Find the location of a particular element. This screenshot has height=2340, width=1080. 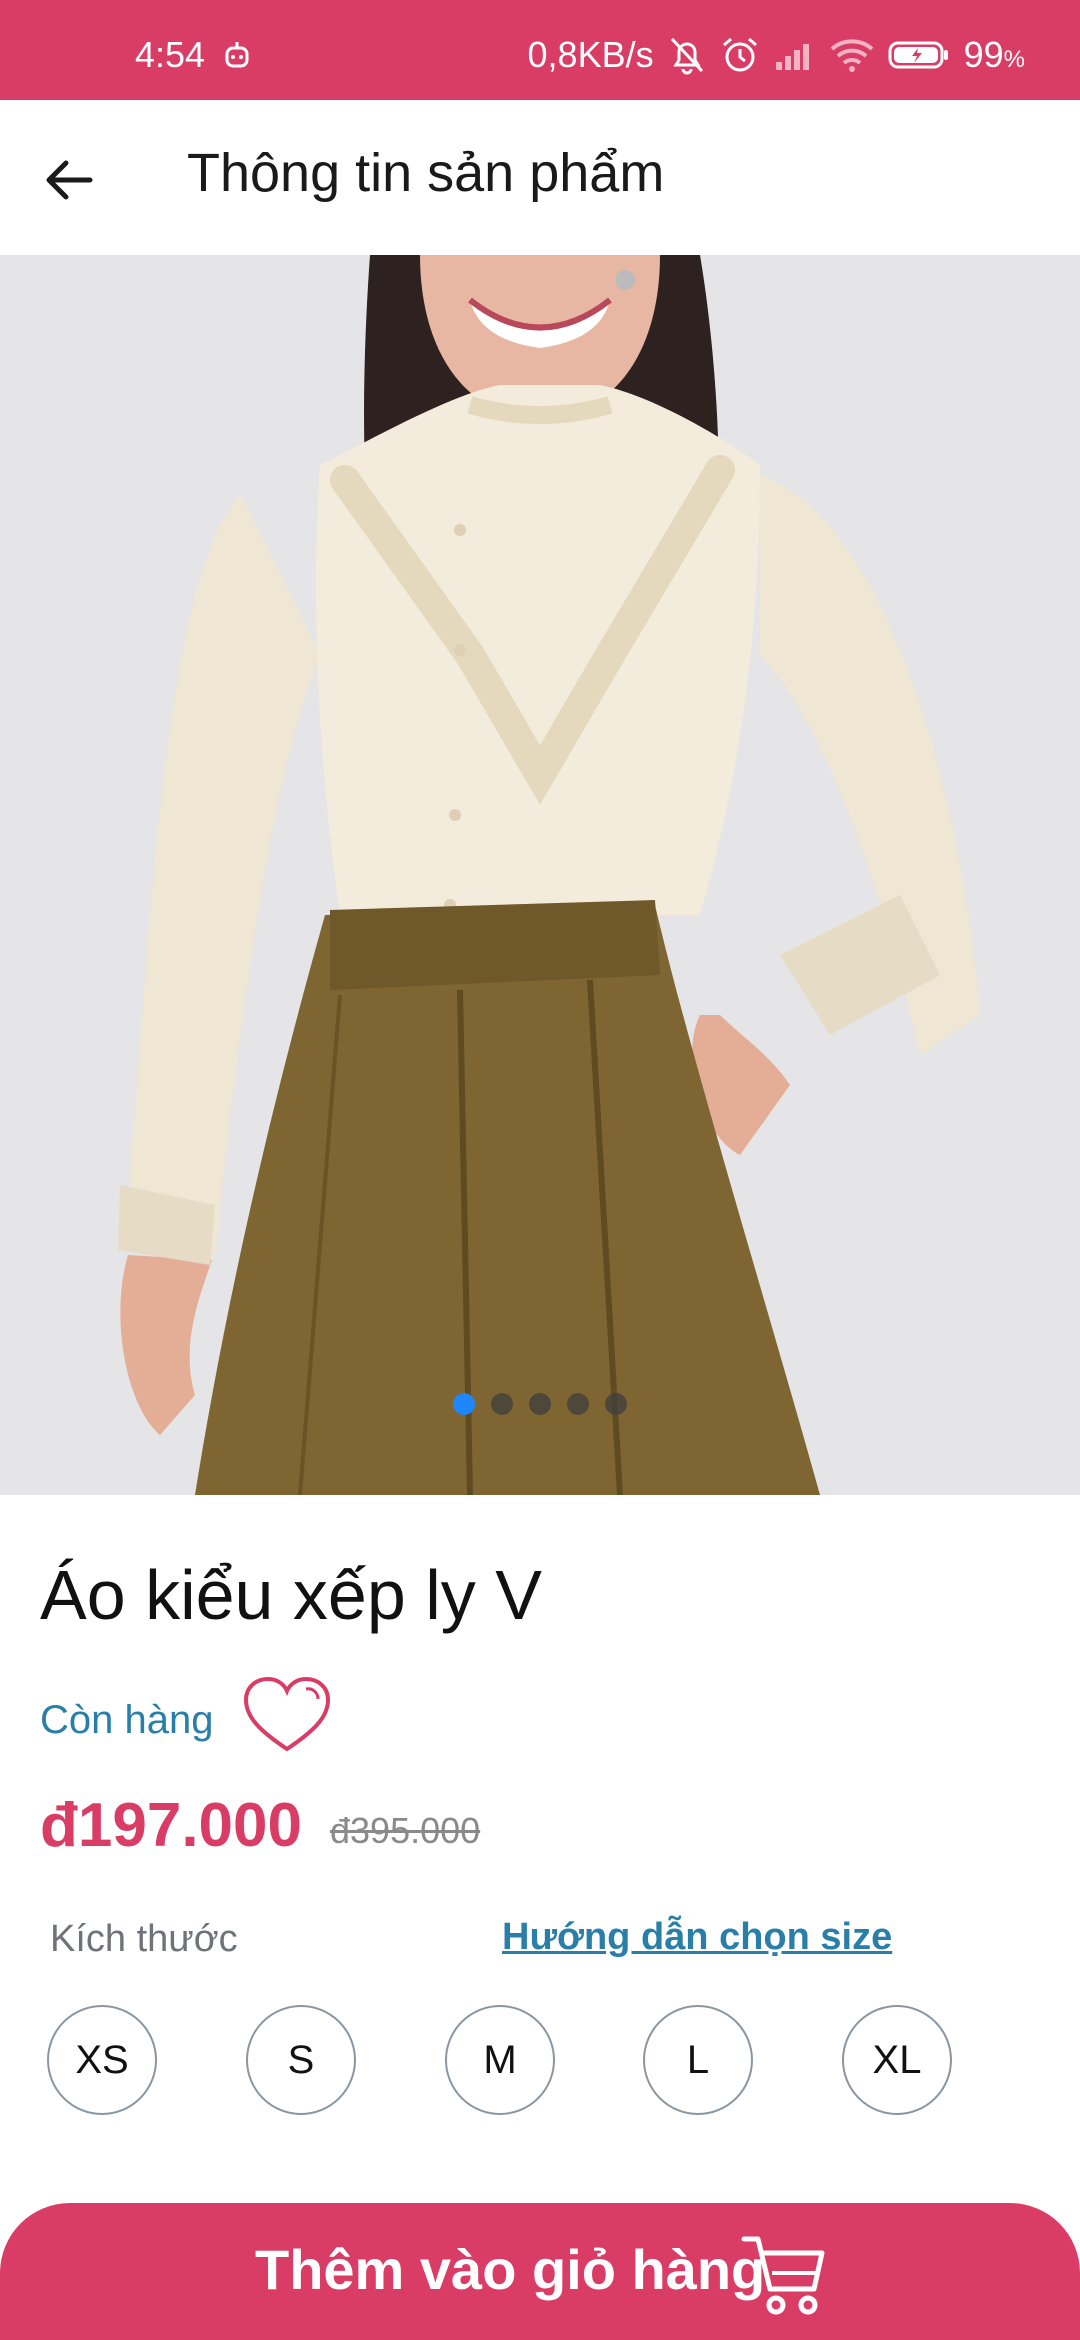

original-price: đ395.000 is located at coordinates (405, 1830).